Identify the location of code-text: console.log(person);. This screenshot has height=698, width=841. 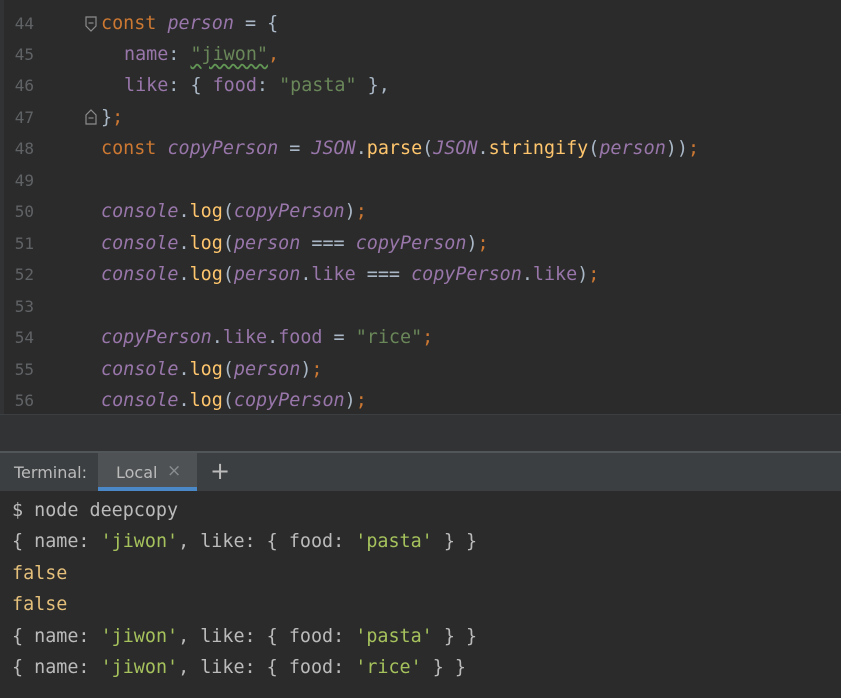
(211, 369).